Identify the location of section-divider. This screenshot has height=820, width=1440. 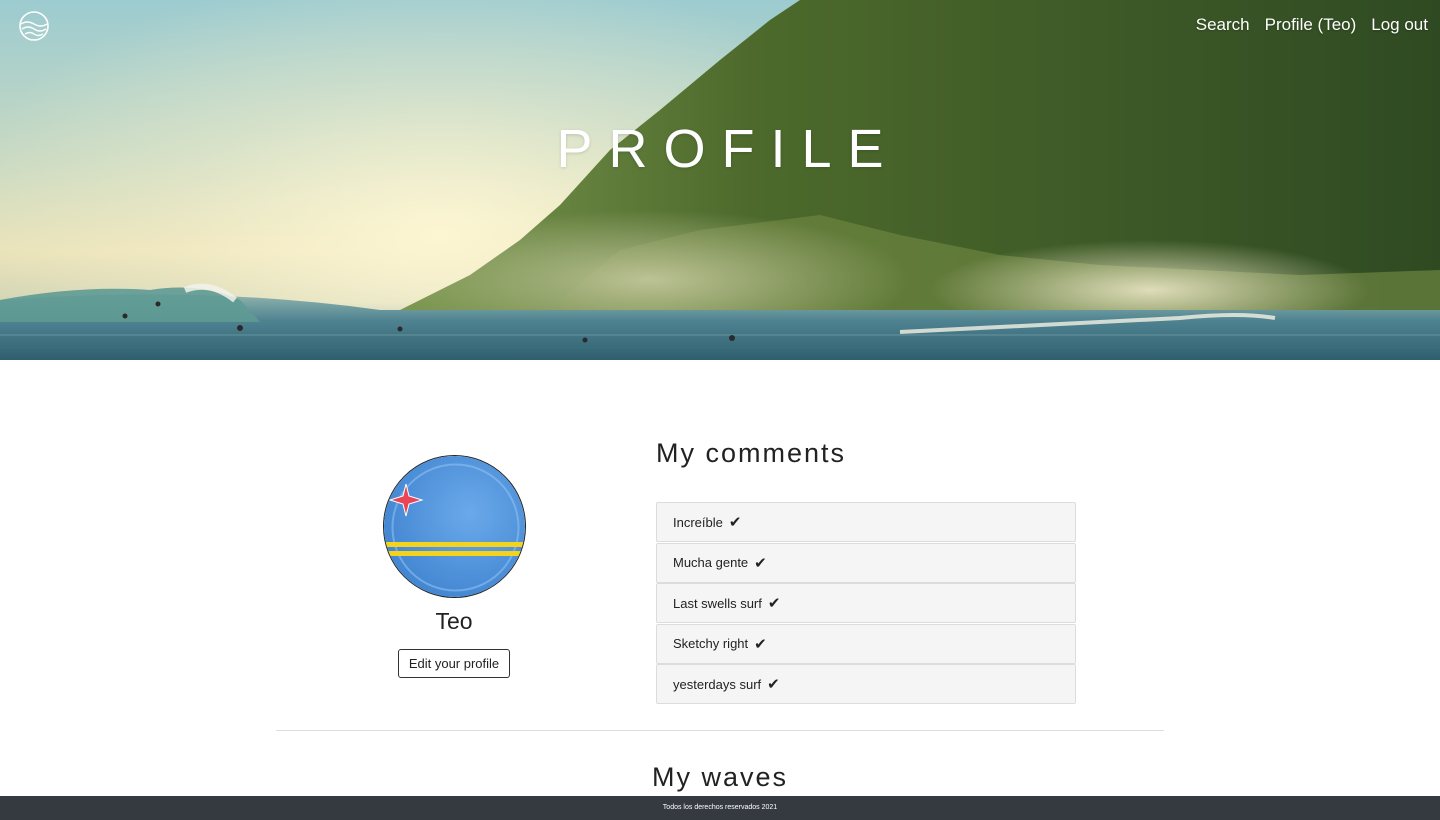
(720, 730).